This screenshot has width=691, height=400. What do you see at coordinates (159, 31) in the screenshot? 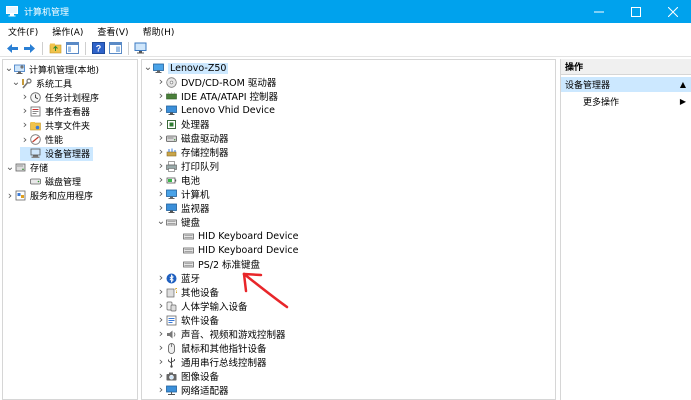
I see `menu-help: 帮助(H)` at bounding box center [159, 31].